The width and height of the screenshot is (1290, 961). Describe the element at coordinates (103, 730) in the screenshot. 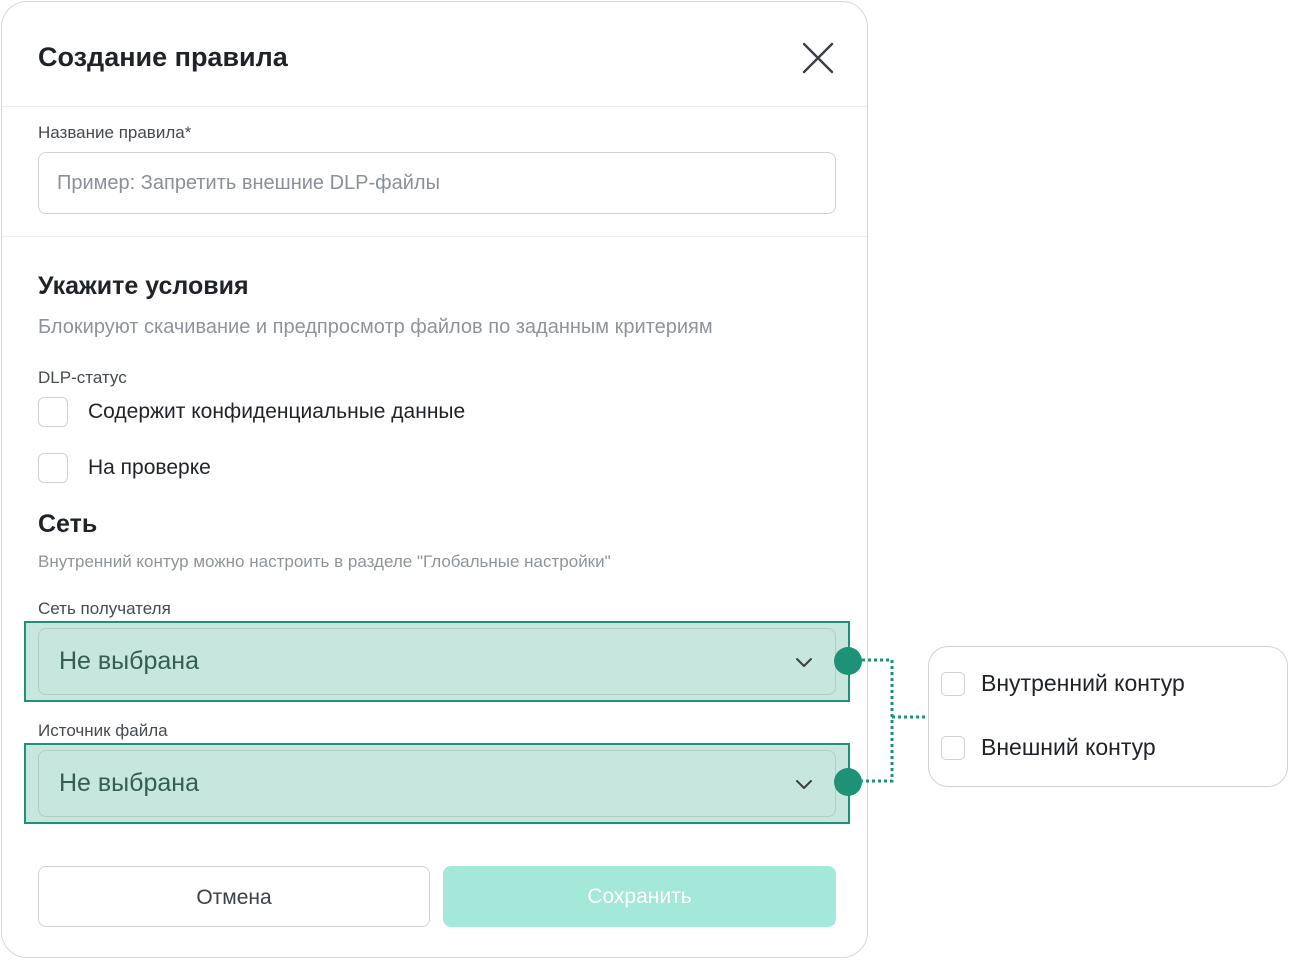

I see `file-source-label: Источник файла` at that location.